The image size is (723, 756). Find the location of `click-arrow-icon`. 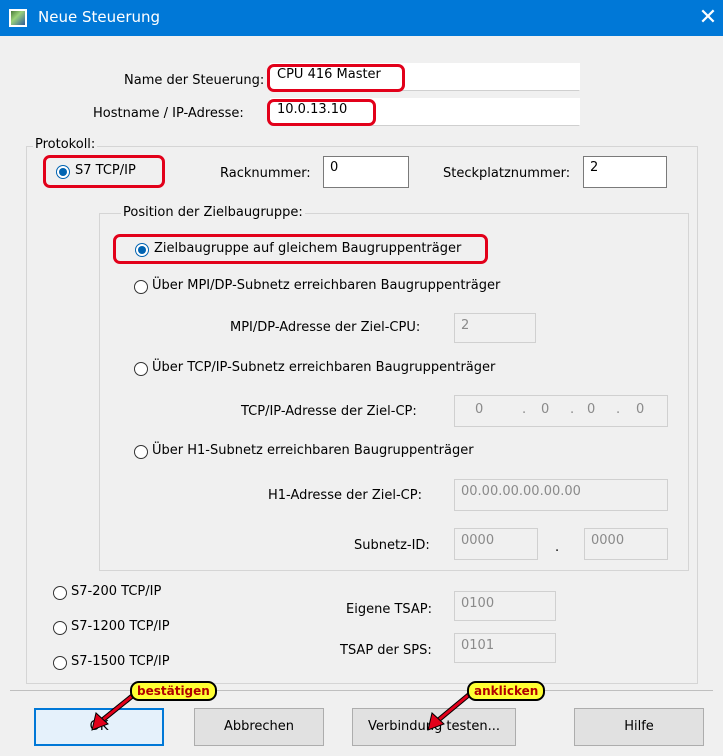

click-arrow-icon is located at coordinates (450, 711).